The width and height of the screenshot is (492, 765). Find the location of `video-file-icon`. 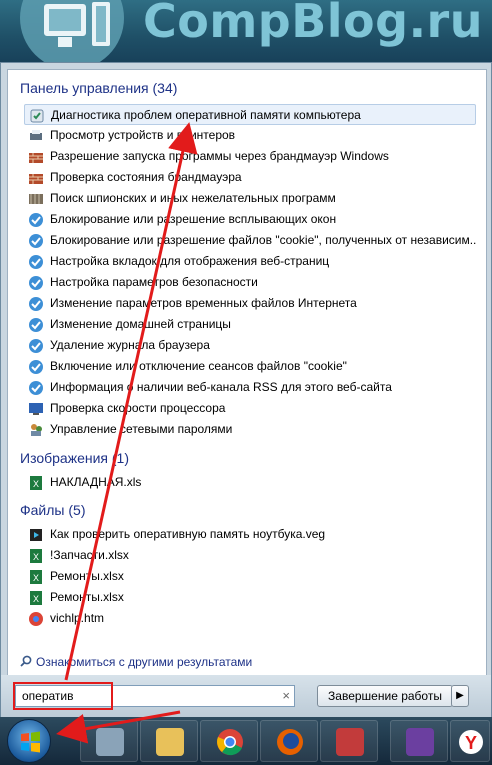

video-file-icon is located at coordinates (36, 535).